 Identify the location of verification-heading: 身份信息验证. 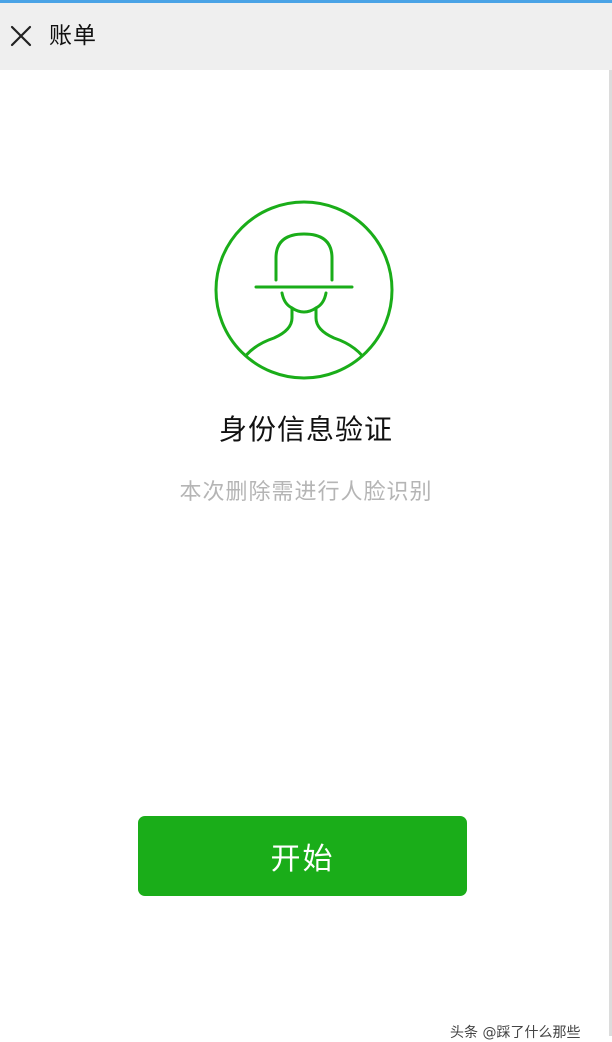
(305, 429).